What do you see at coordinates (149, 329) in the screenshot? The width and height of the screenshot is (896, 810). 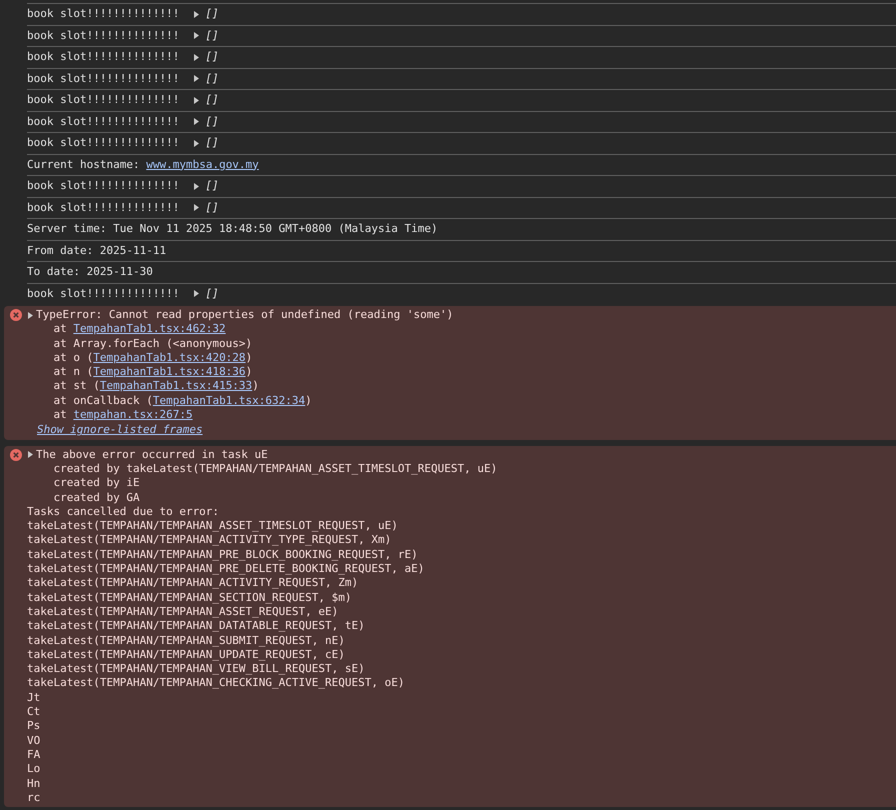 I see `source-link: TempahanTab1.tsx:462:32` at bounding box center [149, 329].